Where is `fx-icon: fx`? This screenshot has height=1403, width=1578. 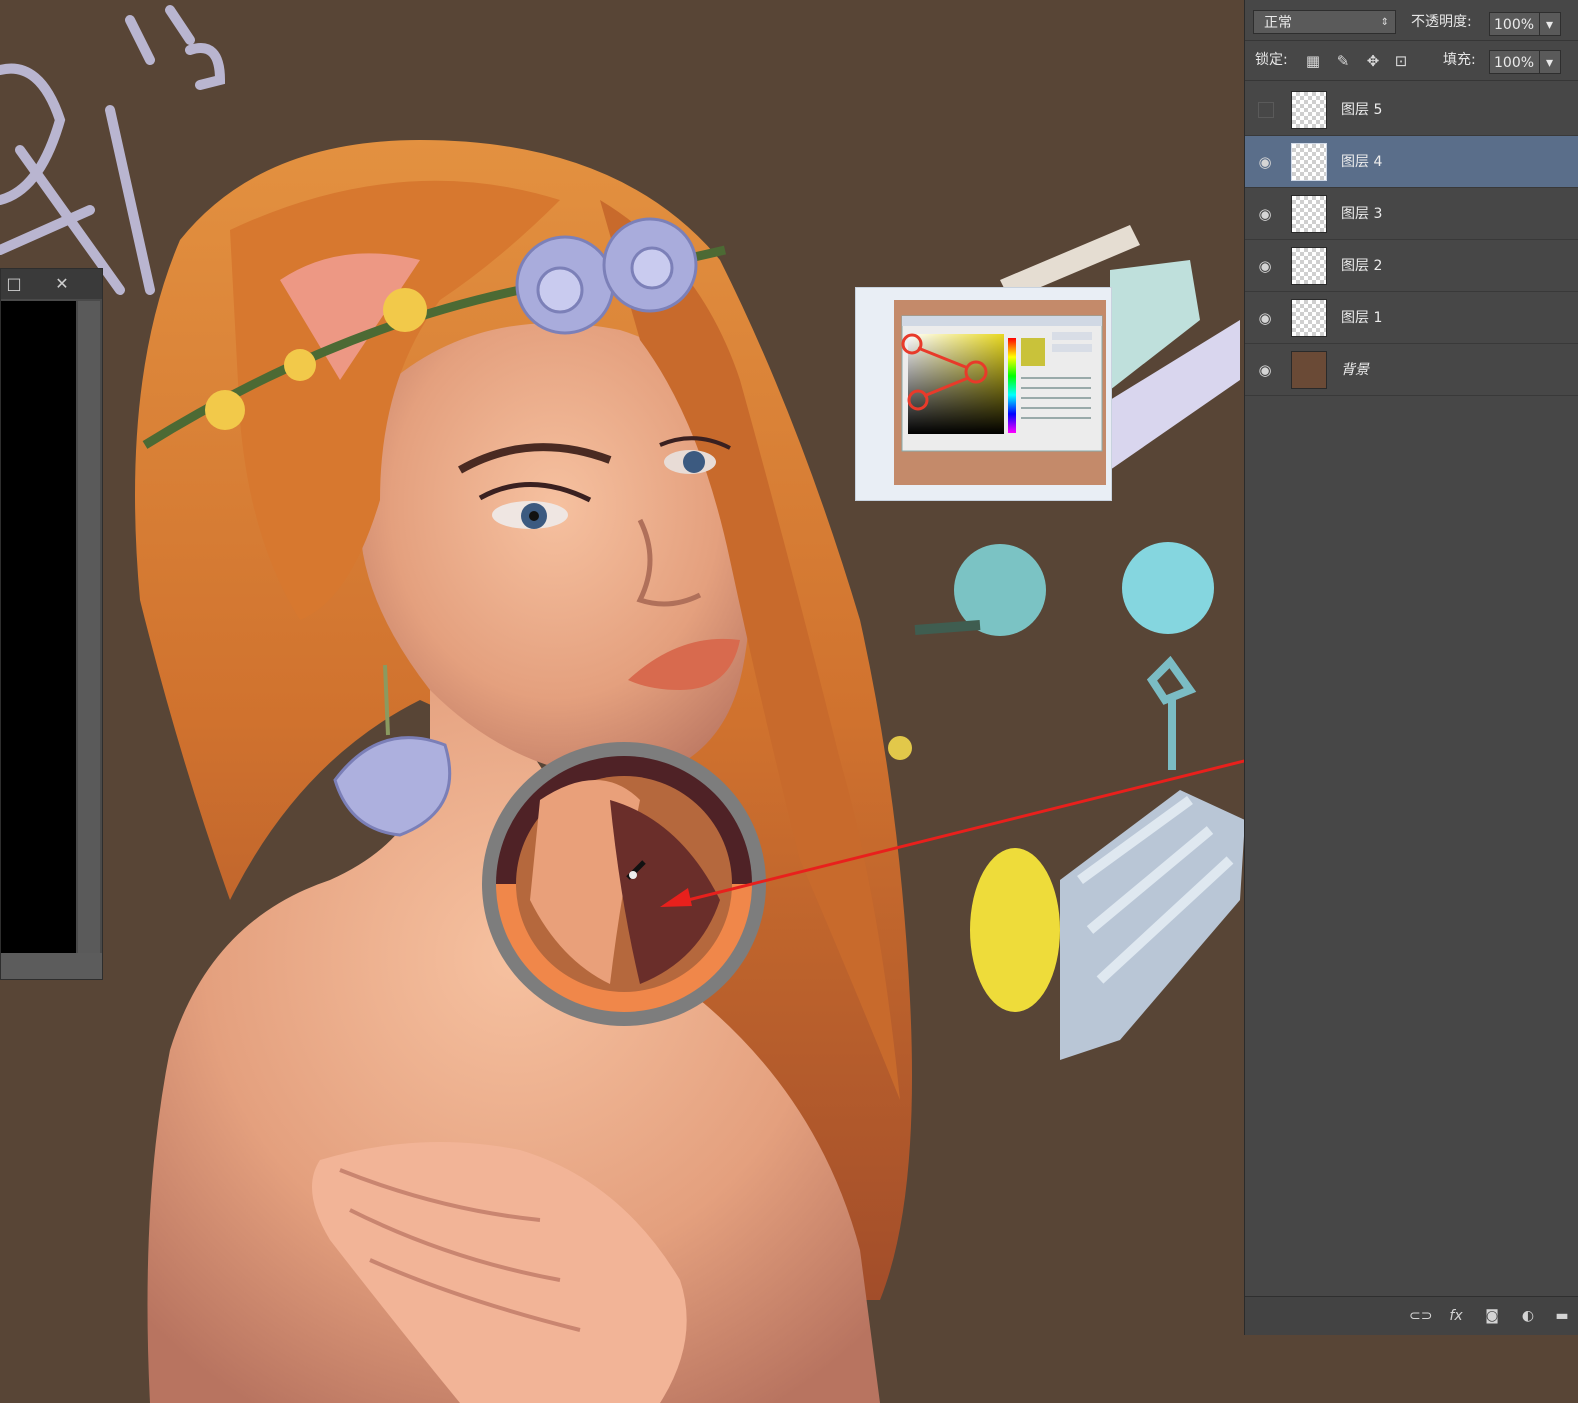
fx-icon: fx is located at coordinates (1456, 1316).